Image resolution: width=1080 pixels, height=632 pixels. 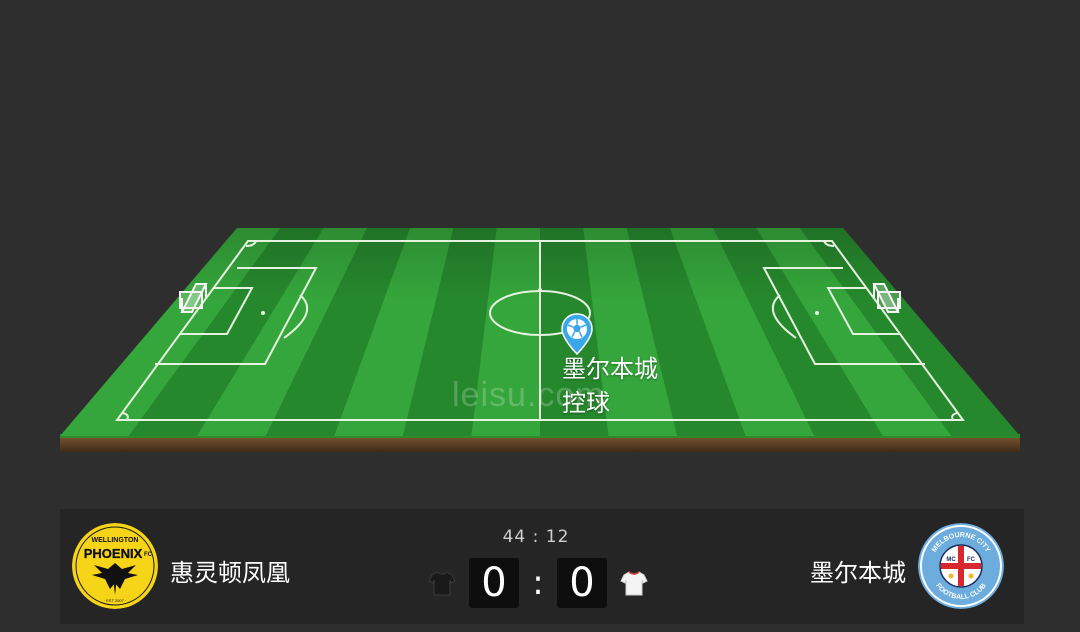 What do you see at coordinates (961, 566) in the screenshot?
I see `melbourne-city-logo: MELBOURNE CITY FOOTBALL CLUB MC FC` at bounding box center [961, 566].